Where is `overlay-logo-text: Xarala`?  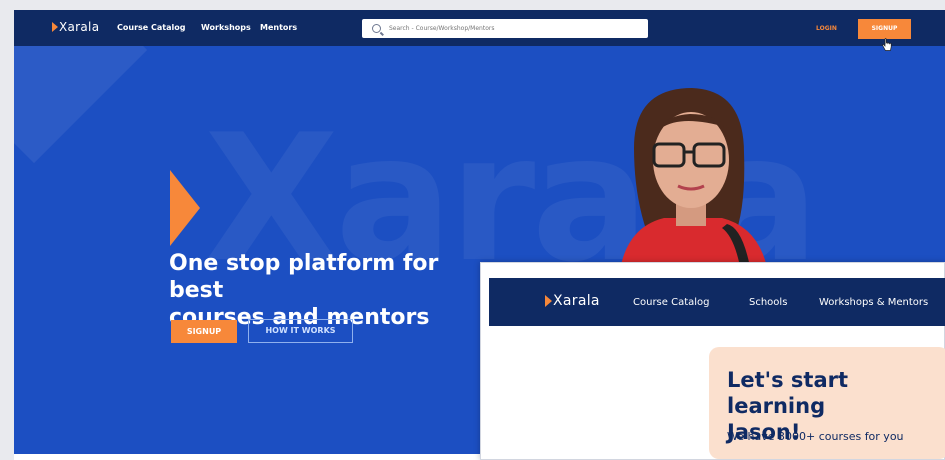
overlay-logo-text: Xarala is located at coordinates (576, 301).